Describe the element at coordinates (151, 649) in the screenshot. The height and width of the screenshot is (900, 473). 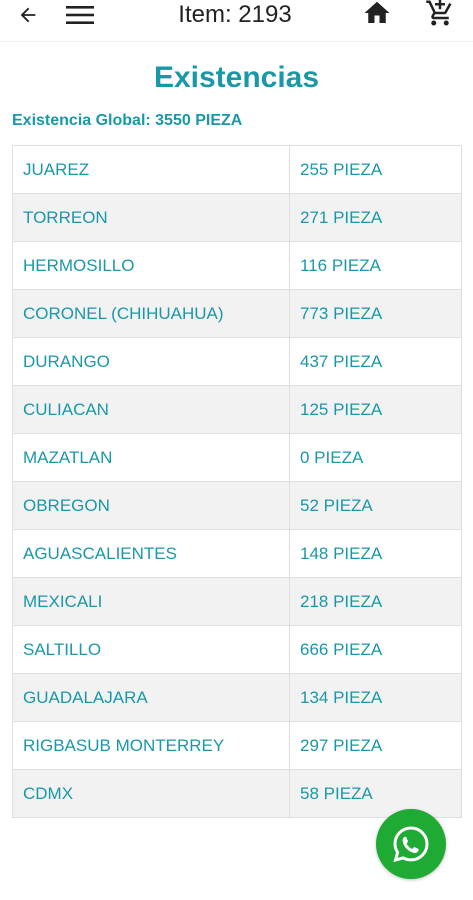
I see `location-cell: SALTILLO` at that location.